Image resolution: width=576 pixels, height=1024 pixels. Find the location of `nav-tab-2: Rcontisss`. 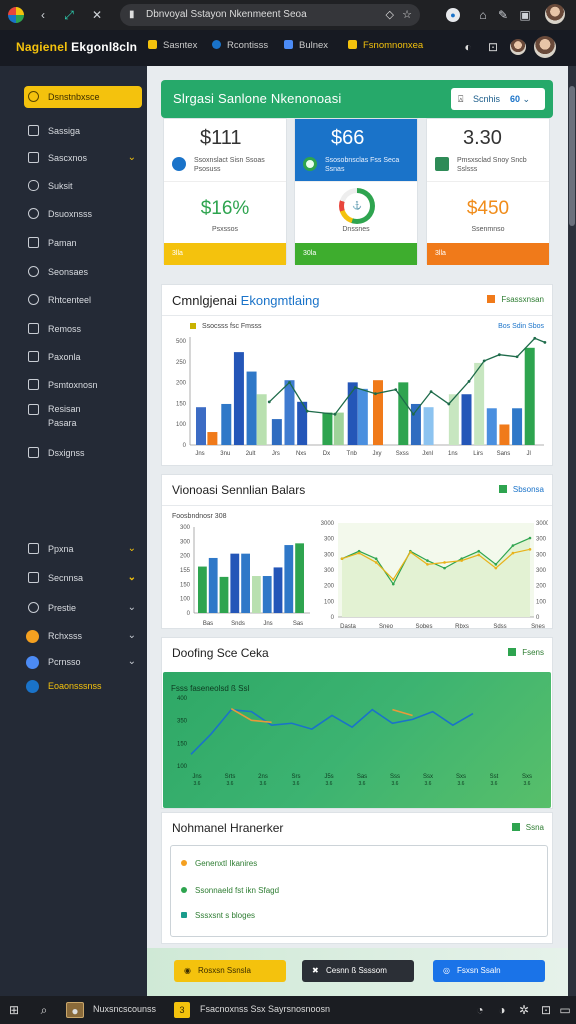

nav-tab-2: Rcontisss is located at coordinates (240, 45).